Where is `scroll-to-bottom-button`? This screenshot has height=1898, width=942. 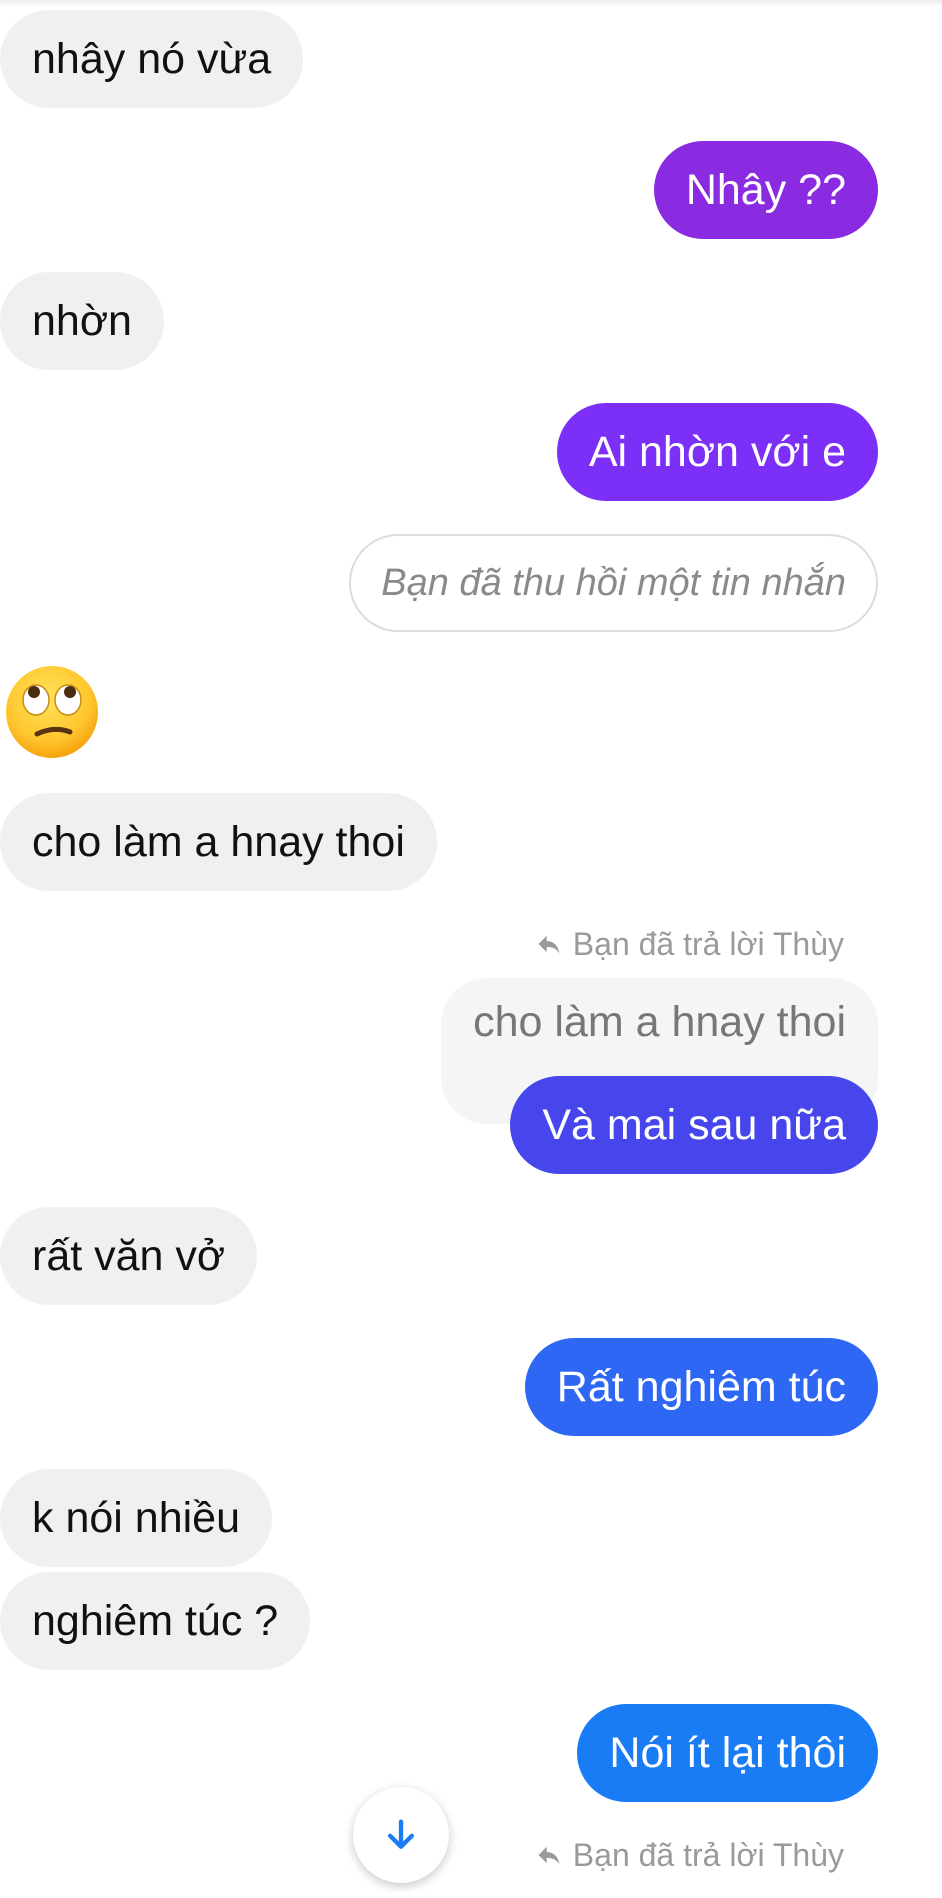 scroll-to-bottom-button is located at coordinates (401, 1835).